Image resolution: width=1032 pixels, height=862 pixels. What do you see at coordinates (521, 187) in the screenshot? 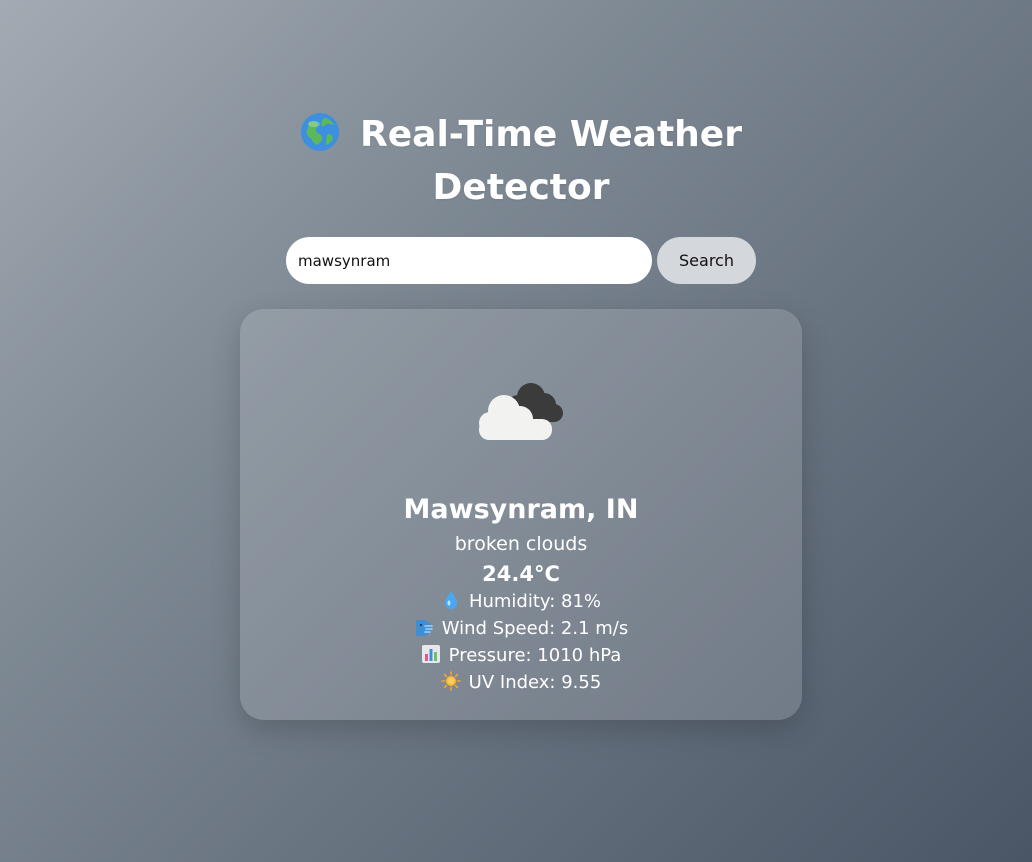
I see `title-line-2: Detector` at bounding box center [521, 187].